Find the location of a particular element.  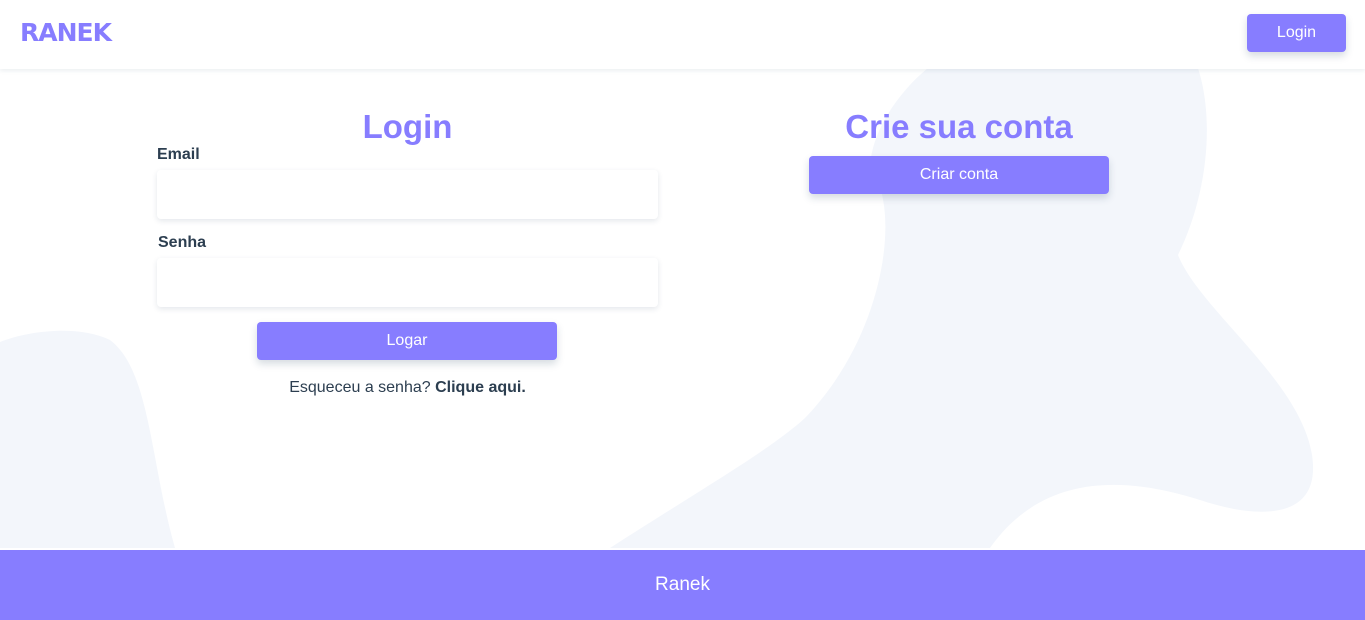

top-navbar: RANEK Login is located at coordinates (682, 34).